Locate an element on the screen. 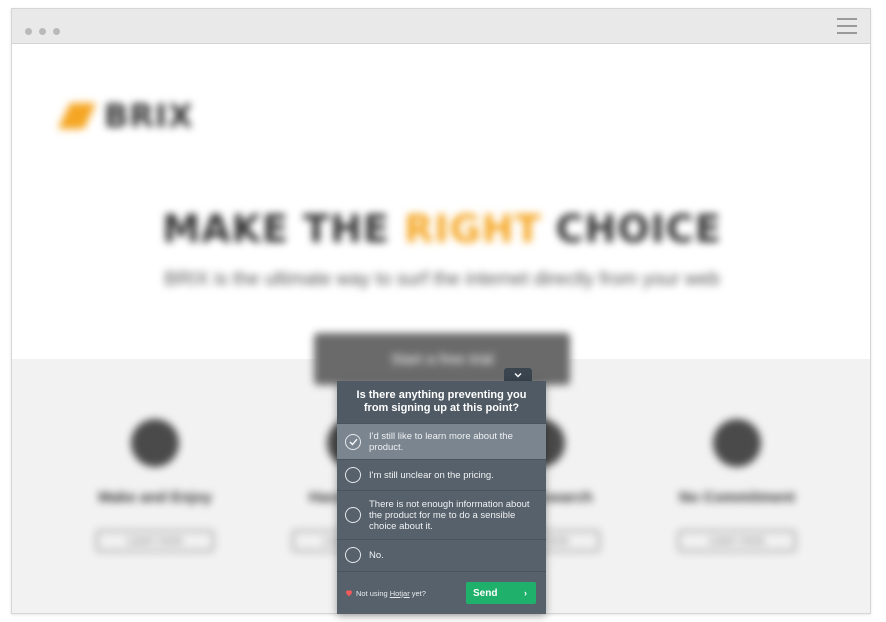  feature-title: Make and Enjoy is located at coordinates (155, 497).